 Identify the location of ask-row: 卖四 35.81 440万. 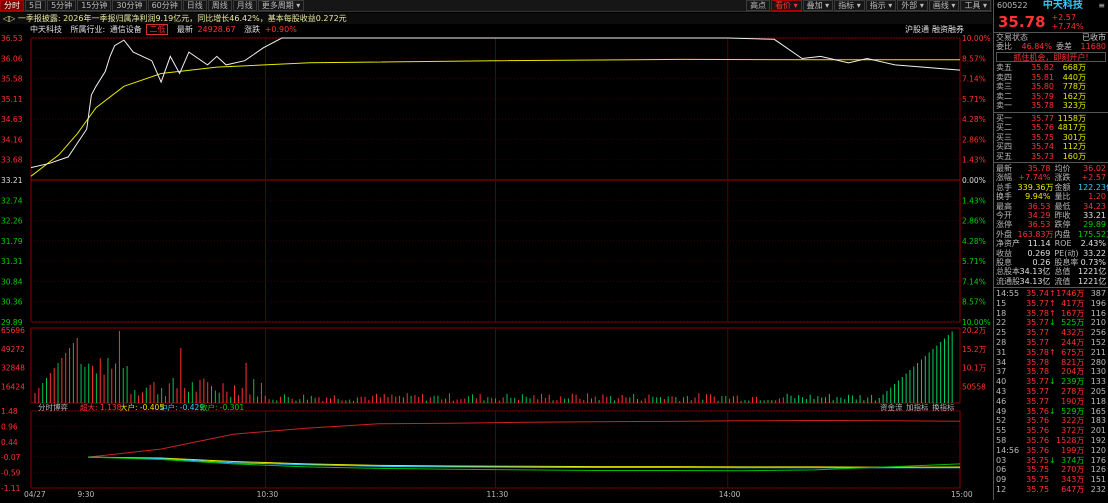
(1051, 78).